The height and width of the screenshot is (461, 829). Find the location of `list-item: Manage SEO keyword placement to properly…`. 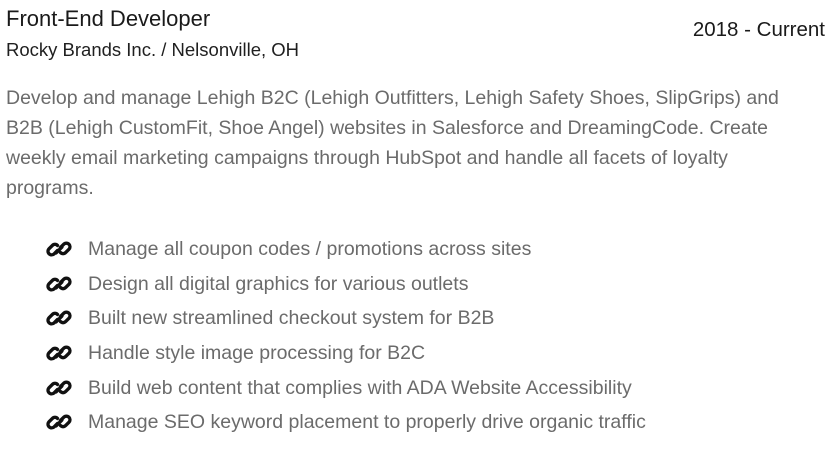

list-item: Manage SEO keyword placement to properly… is located at coordinates (346, 422).